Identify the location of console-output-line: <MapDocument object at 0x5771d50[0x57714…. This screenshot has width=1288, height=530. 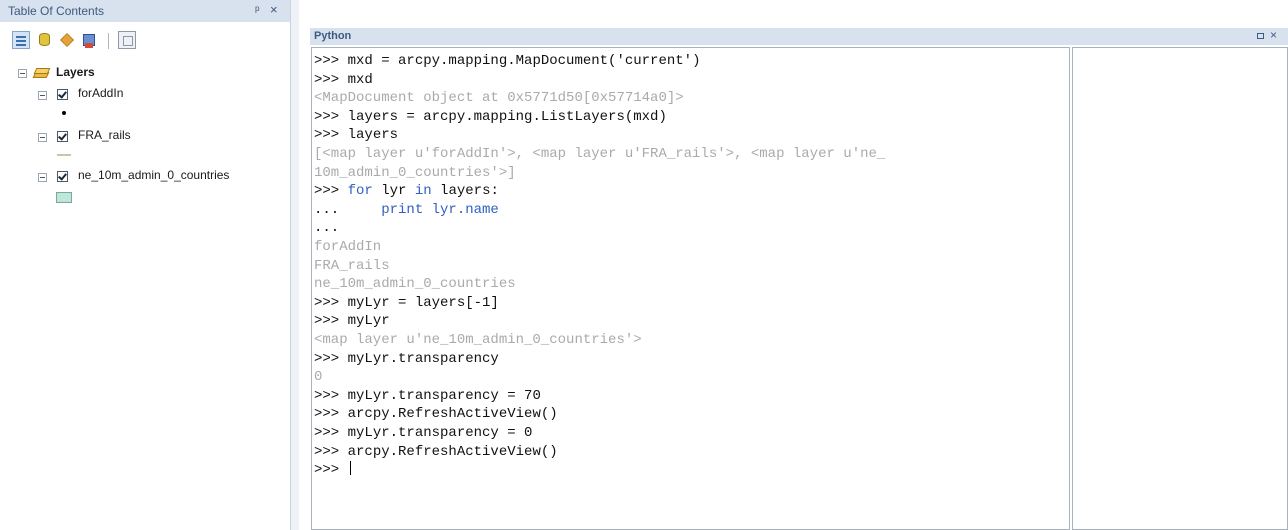
(499, 98).